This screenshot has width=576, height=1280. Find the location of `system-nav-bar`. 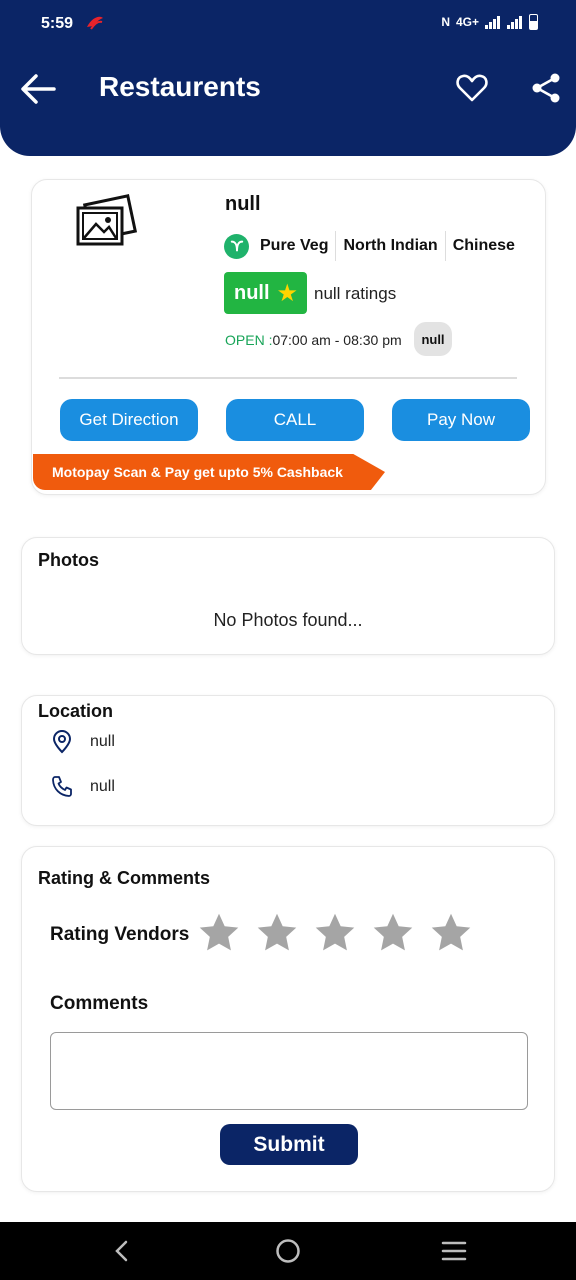

system-nav-bar is located at coordinates (288, 1251).